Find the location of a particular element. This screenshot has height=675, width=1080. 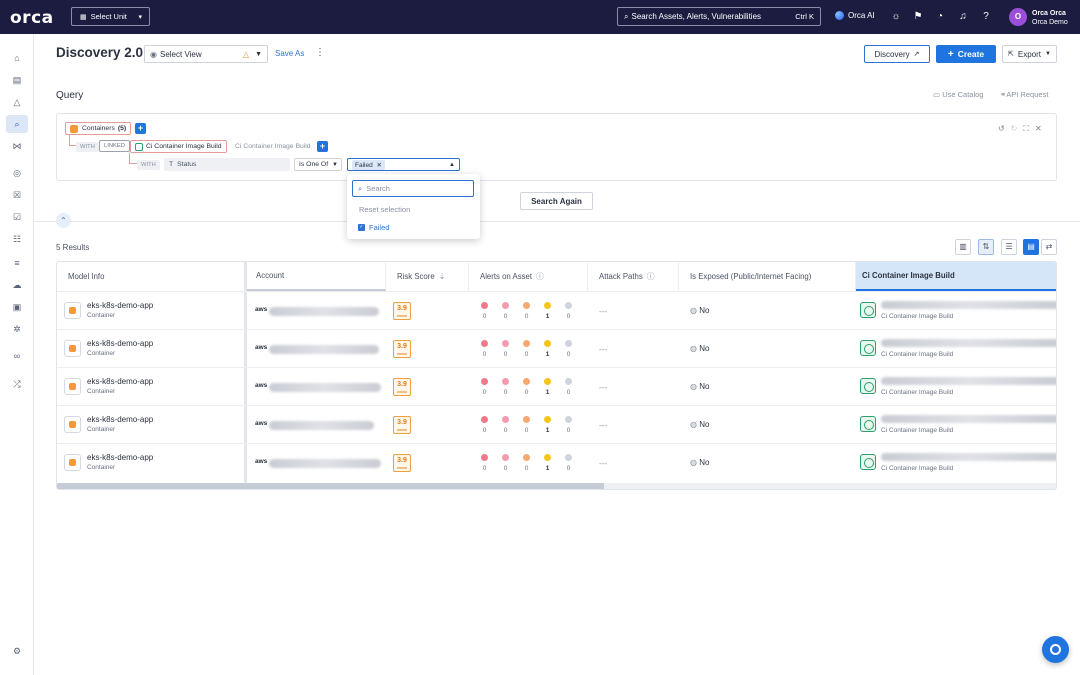

operator-select: Is One Of ▼ is located at coordinates (318, 164).